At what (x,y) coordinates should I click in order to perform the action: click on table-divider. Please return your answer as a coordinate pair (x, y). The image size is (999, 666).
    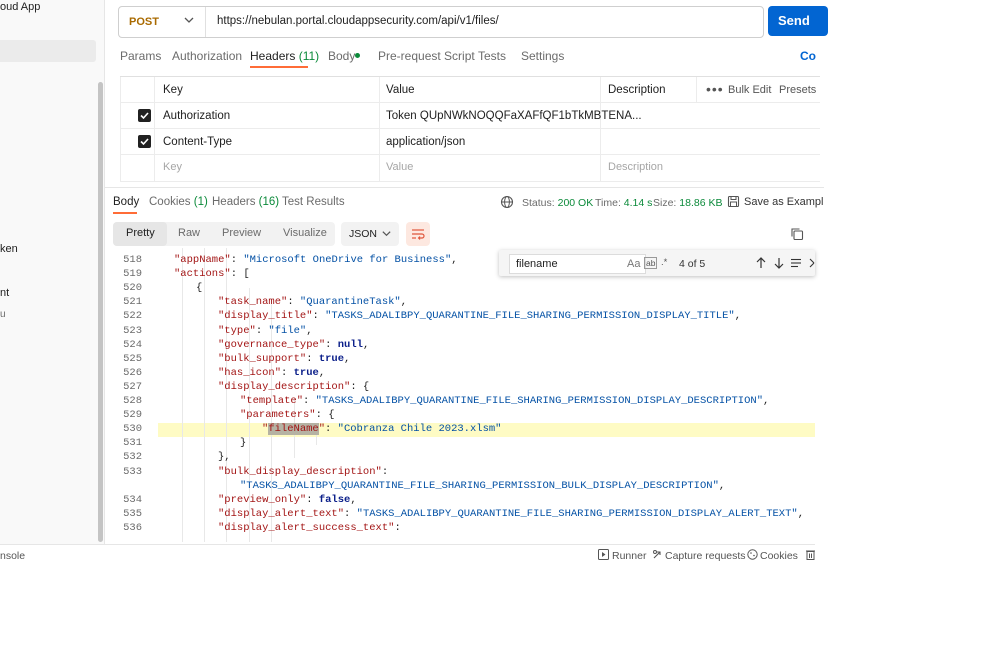
    Looking at the image, I should click on (154, 129).